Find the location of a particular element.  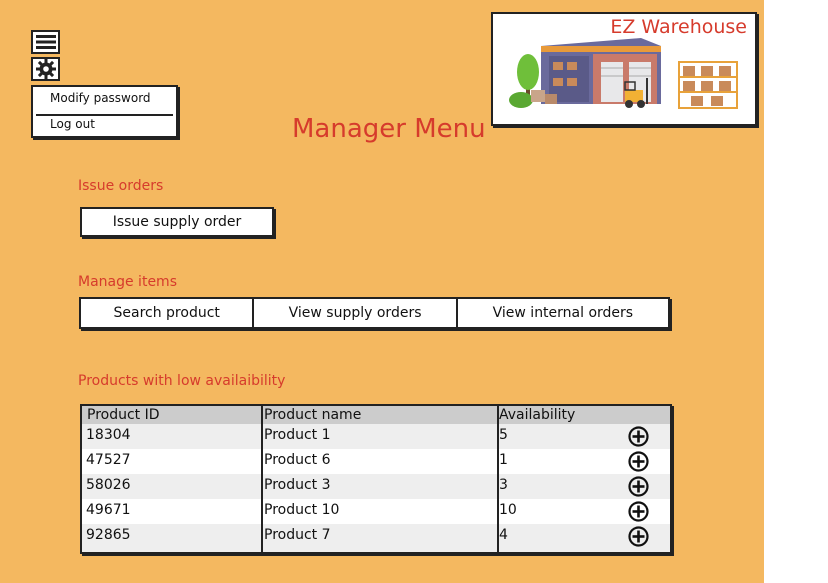

issue-supply-order-button: Issue supply order is located at coordinates (177, 222).